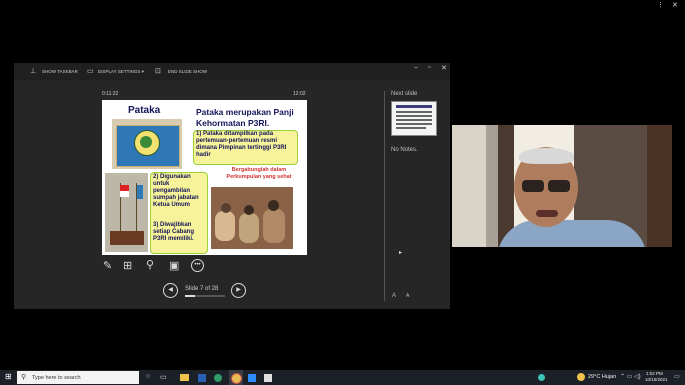 The height and width of the screenshot is (385, 685). What do you see at coordinates (394, 296) in the screenshot?
I see `increase-font-icon: A` at bounding box center [394, 296].